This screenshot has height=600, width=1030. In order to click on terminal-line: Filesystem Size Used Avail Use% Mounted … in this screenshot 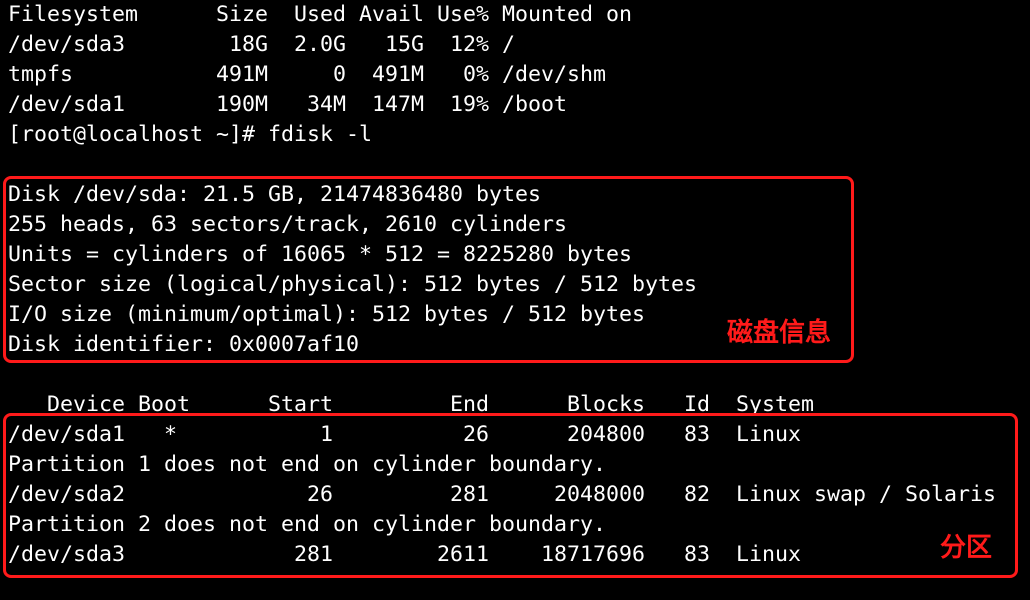, I will do `click(320, 14)`.